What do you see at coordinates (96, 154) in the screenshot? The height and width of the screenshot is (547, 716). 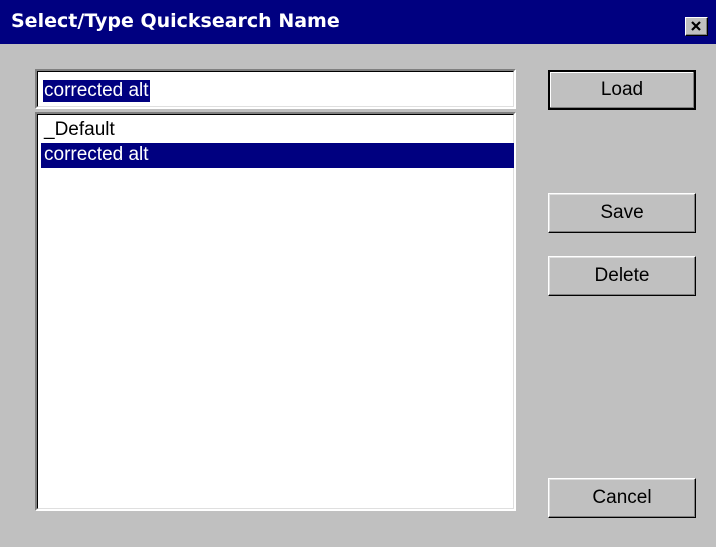 I see `list-item-label: corrected alt` at bounding box center [96, 154].